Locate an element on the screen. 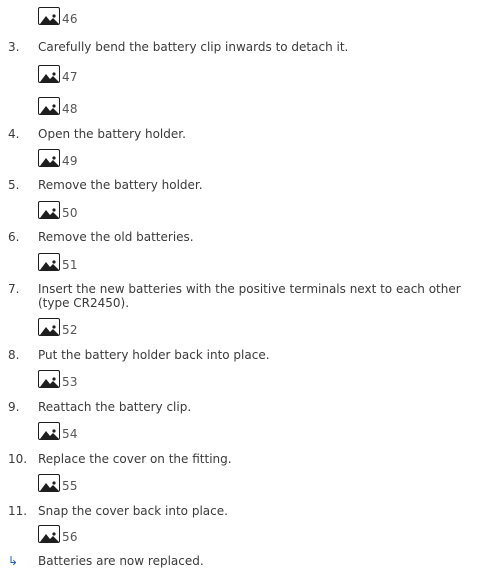  figure-reference: 55 is located at coordinates (58, 483).